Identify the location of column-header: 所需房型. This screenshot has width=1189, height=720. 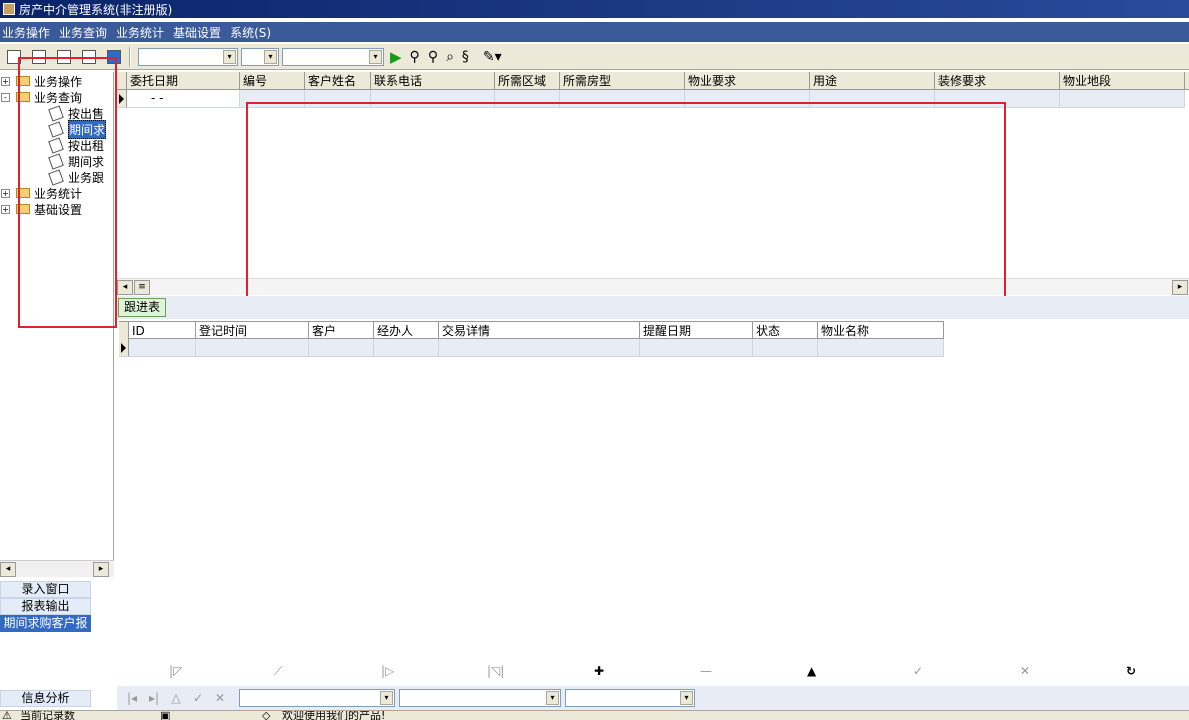
(622, 81).